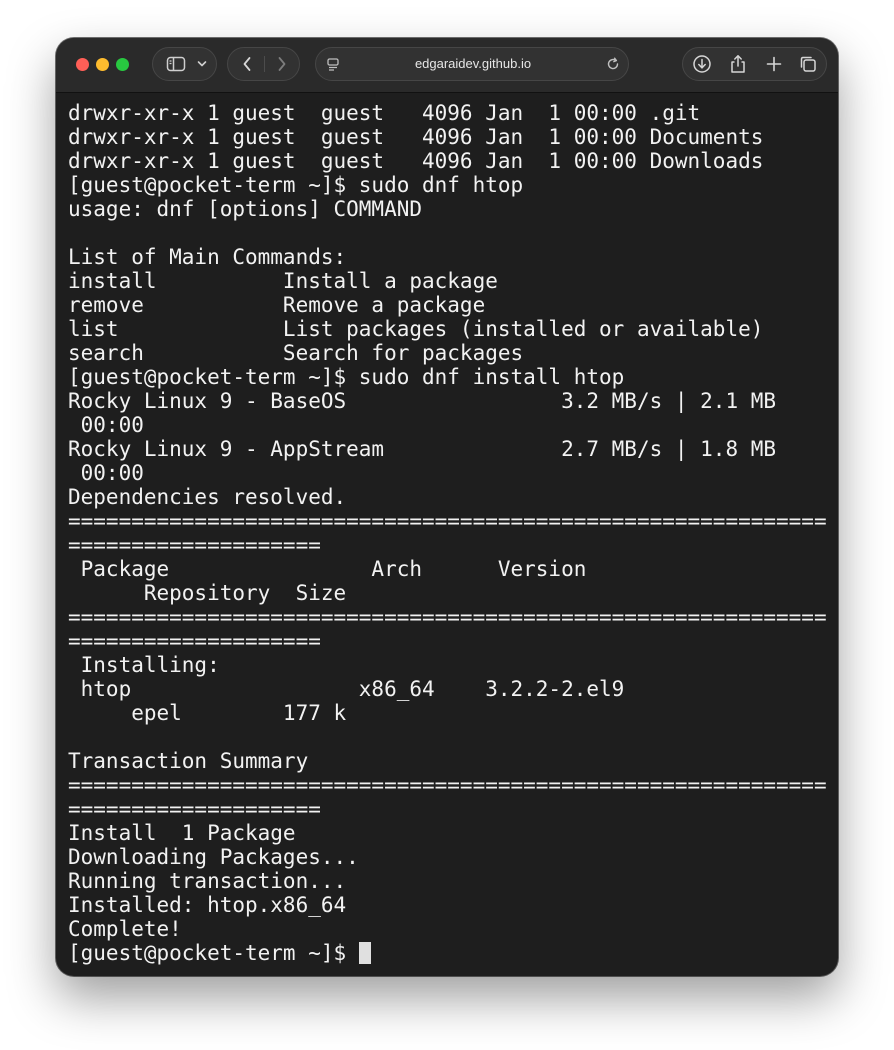 This screenshot has height=1050, width=894. I want to click on reload-icon, so click(613, 64).